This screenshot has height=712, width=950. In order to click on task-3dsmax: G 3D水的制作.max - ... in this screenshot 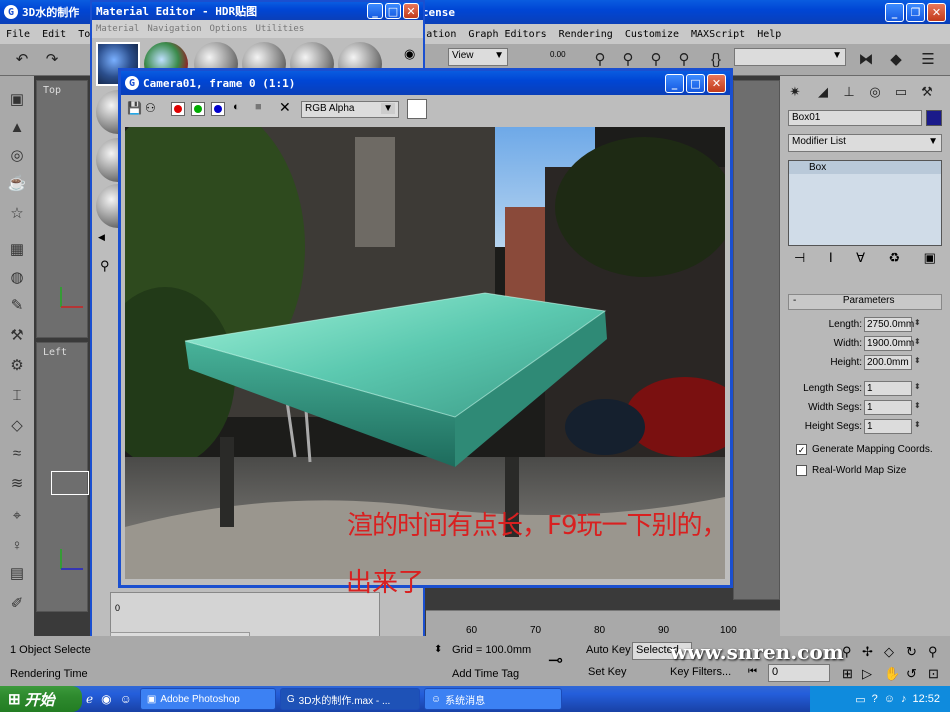, I will do `click(349, 699)`.